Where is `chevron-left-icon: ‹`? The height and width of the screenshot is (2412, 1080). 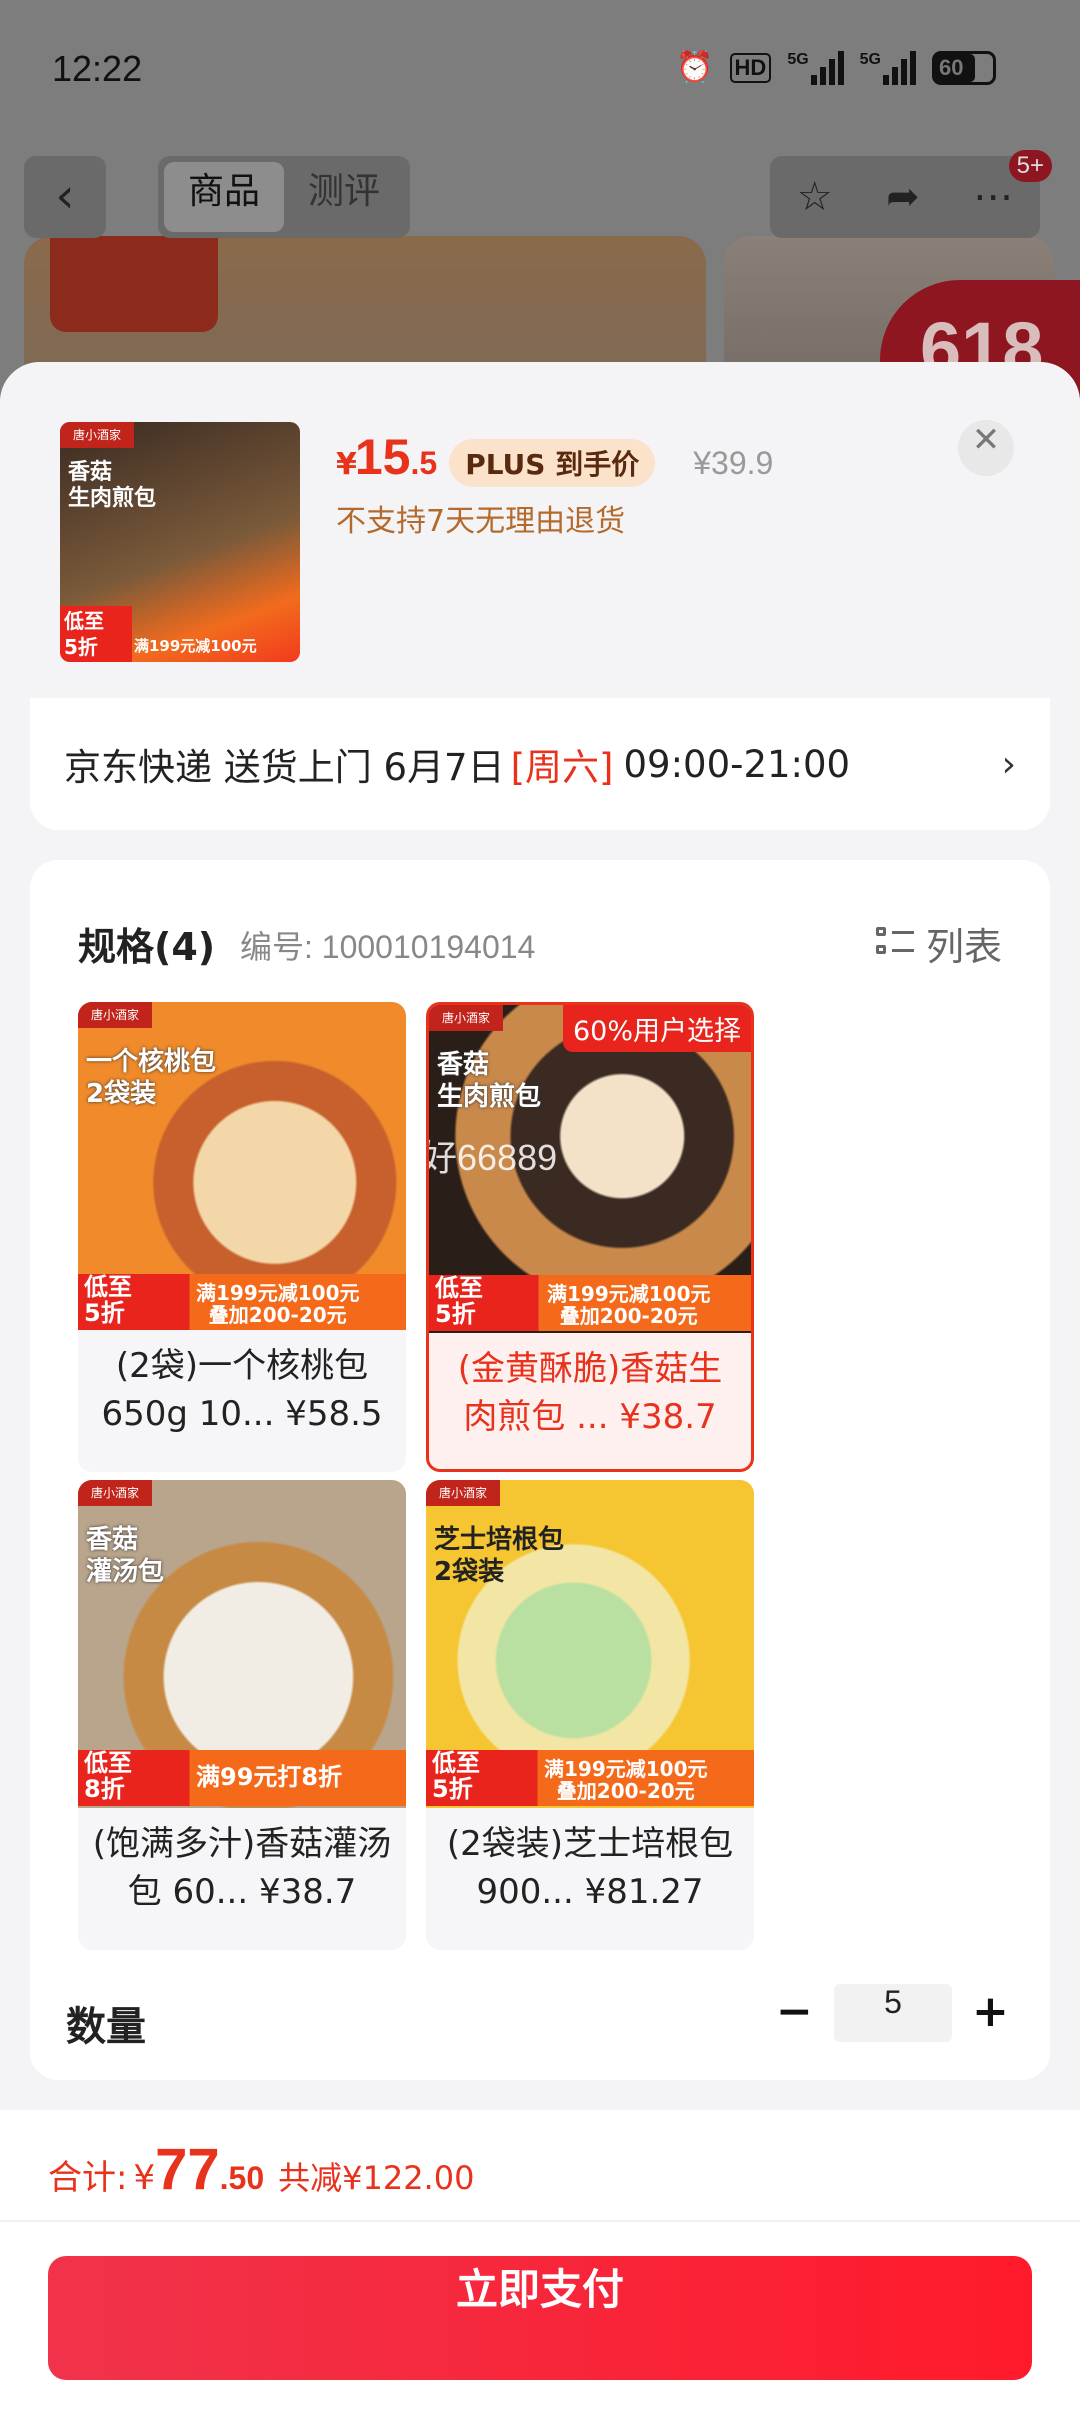 chevron-left-icon: ‹ is located at coordinates (65, 196).